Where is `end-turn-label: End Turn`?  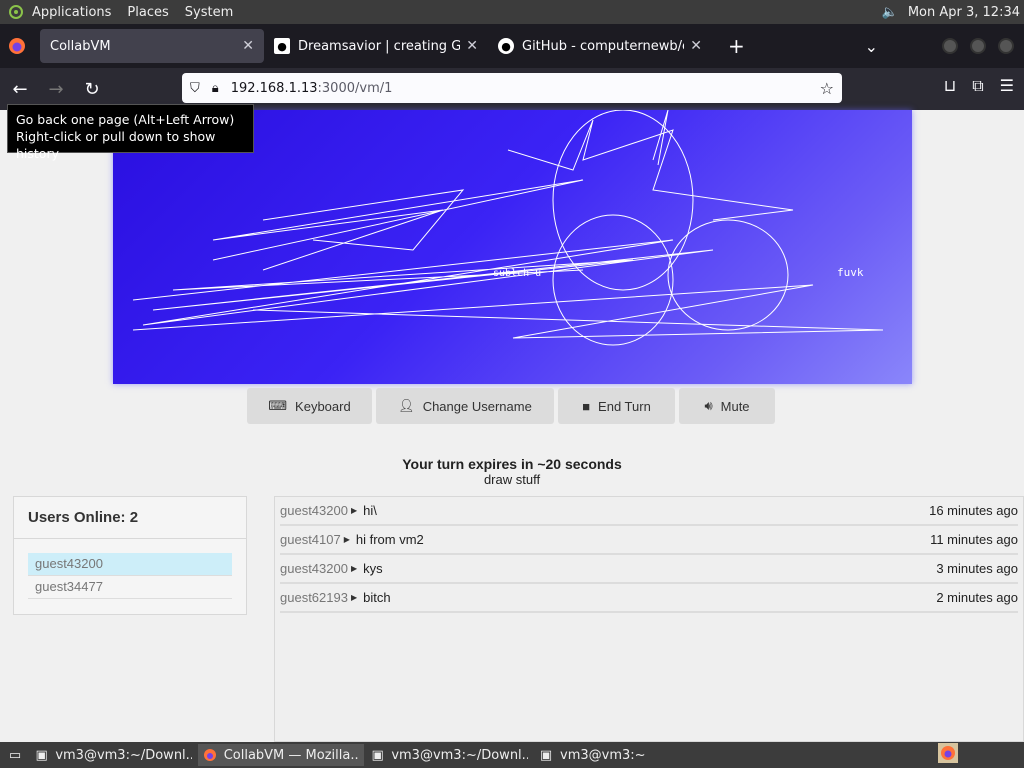 end-turn-label: End Turn is located at coordinates (624, 406).